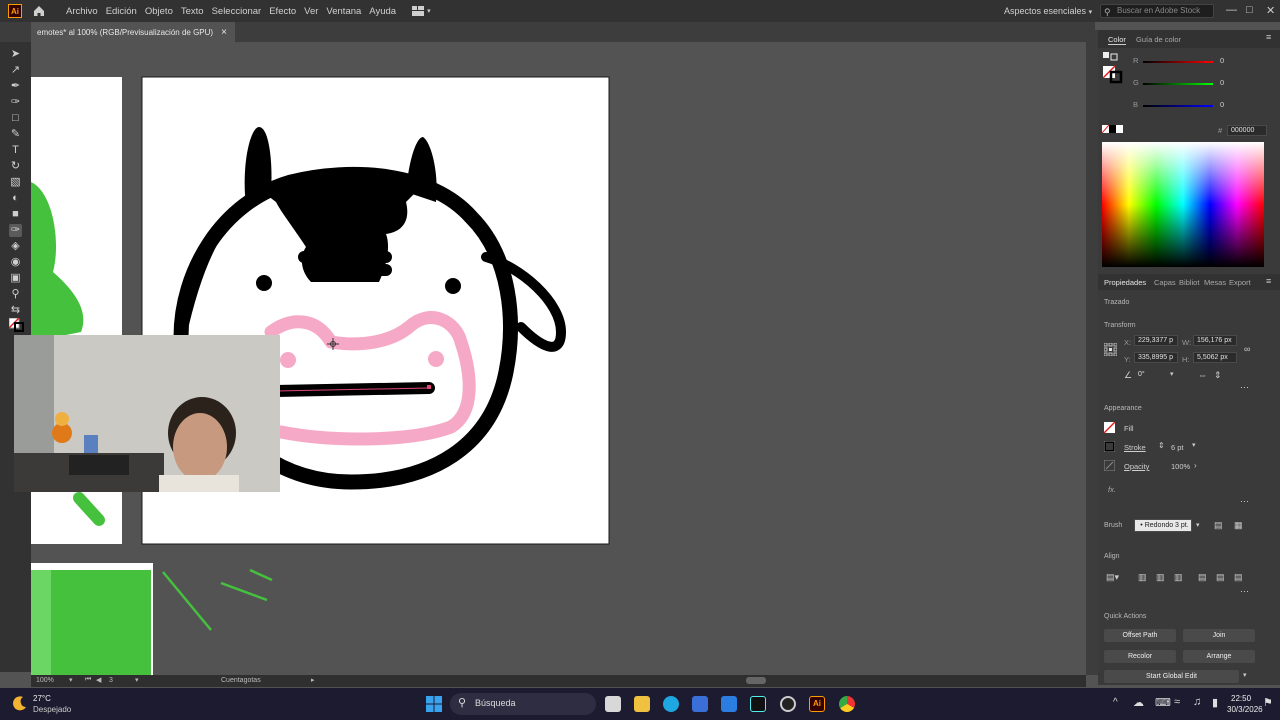 This screenshot has width=1280, height=720. I want to click on mail-icon, so click(729, 704).